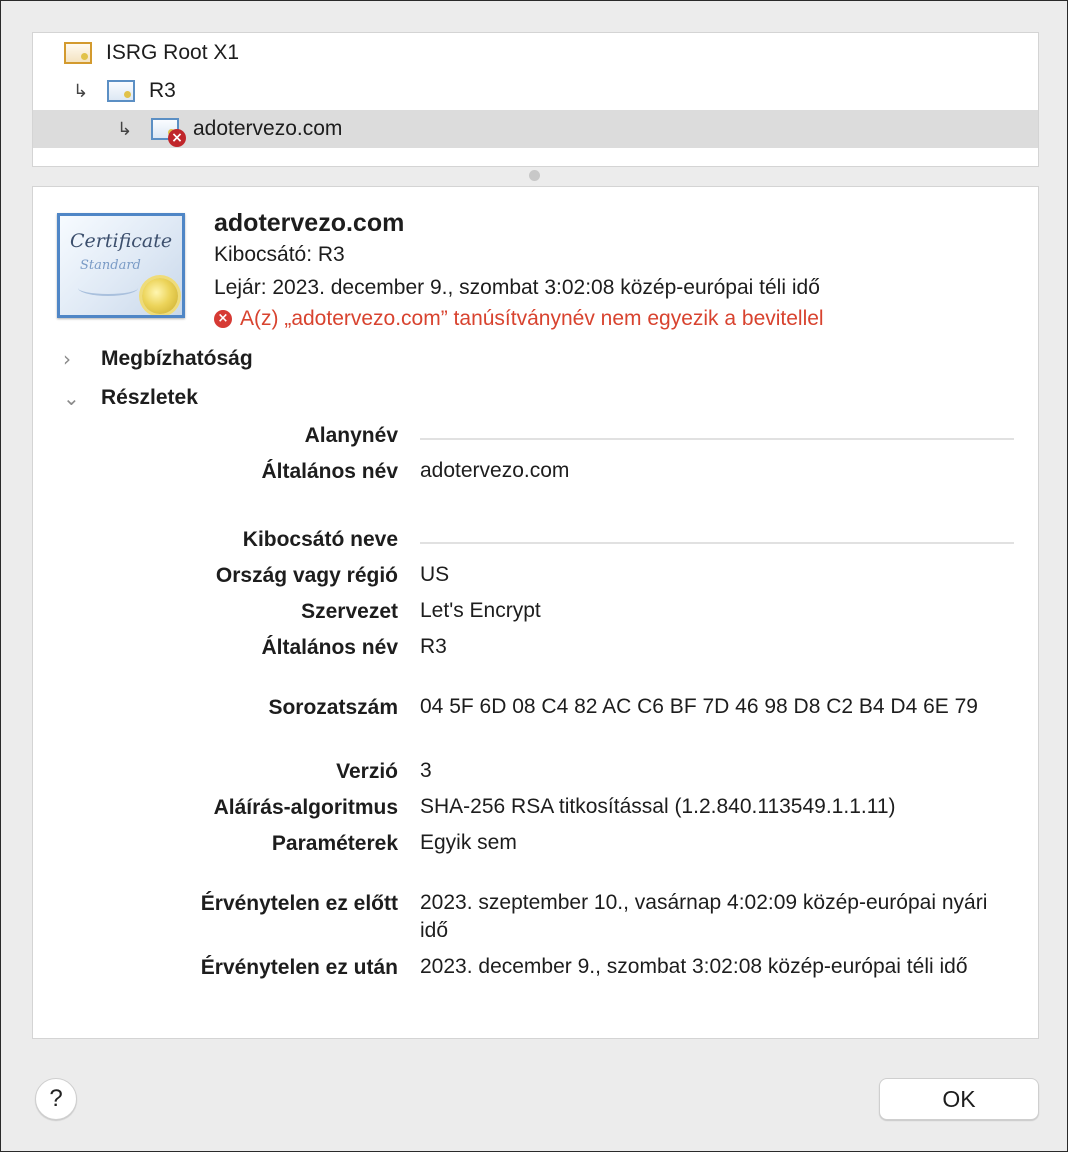  What do you see at coordinates (71, 398) in the screenshot?
I see `chevron-down-icon: ⌄` at bounding box center [71, 398].